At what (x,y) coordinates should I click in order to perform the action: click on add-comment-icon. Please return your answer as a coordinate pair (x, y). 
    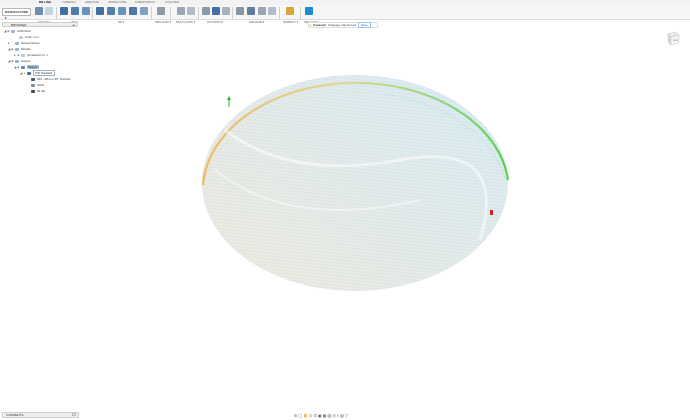
    Looking at the image, I should click on (74, 414).